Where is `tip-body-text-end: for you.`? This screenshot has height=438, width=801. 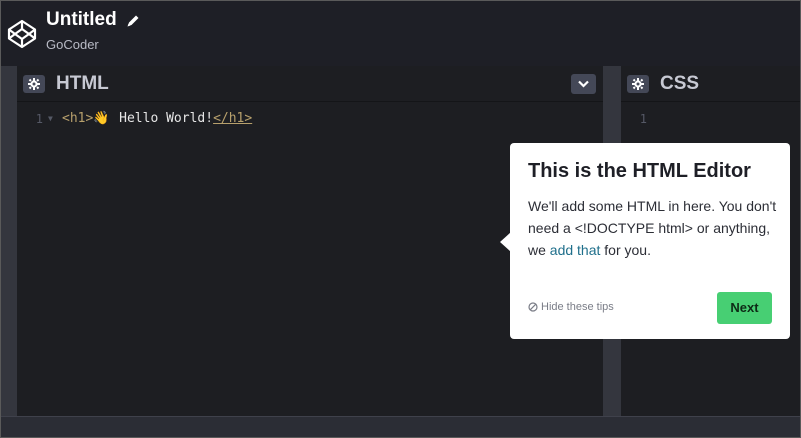 tip-body-text-end: for you. is located at coordinates (625, 250).